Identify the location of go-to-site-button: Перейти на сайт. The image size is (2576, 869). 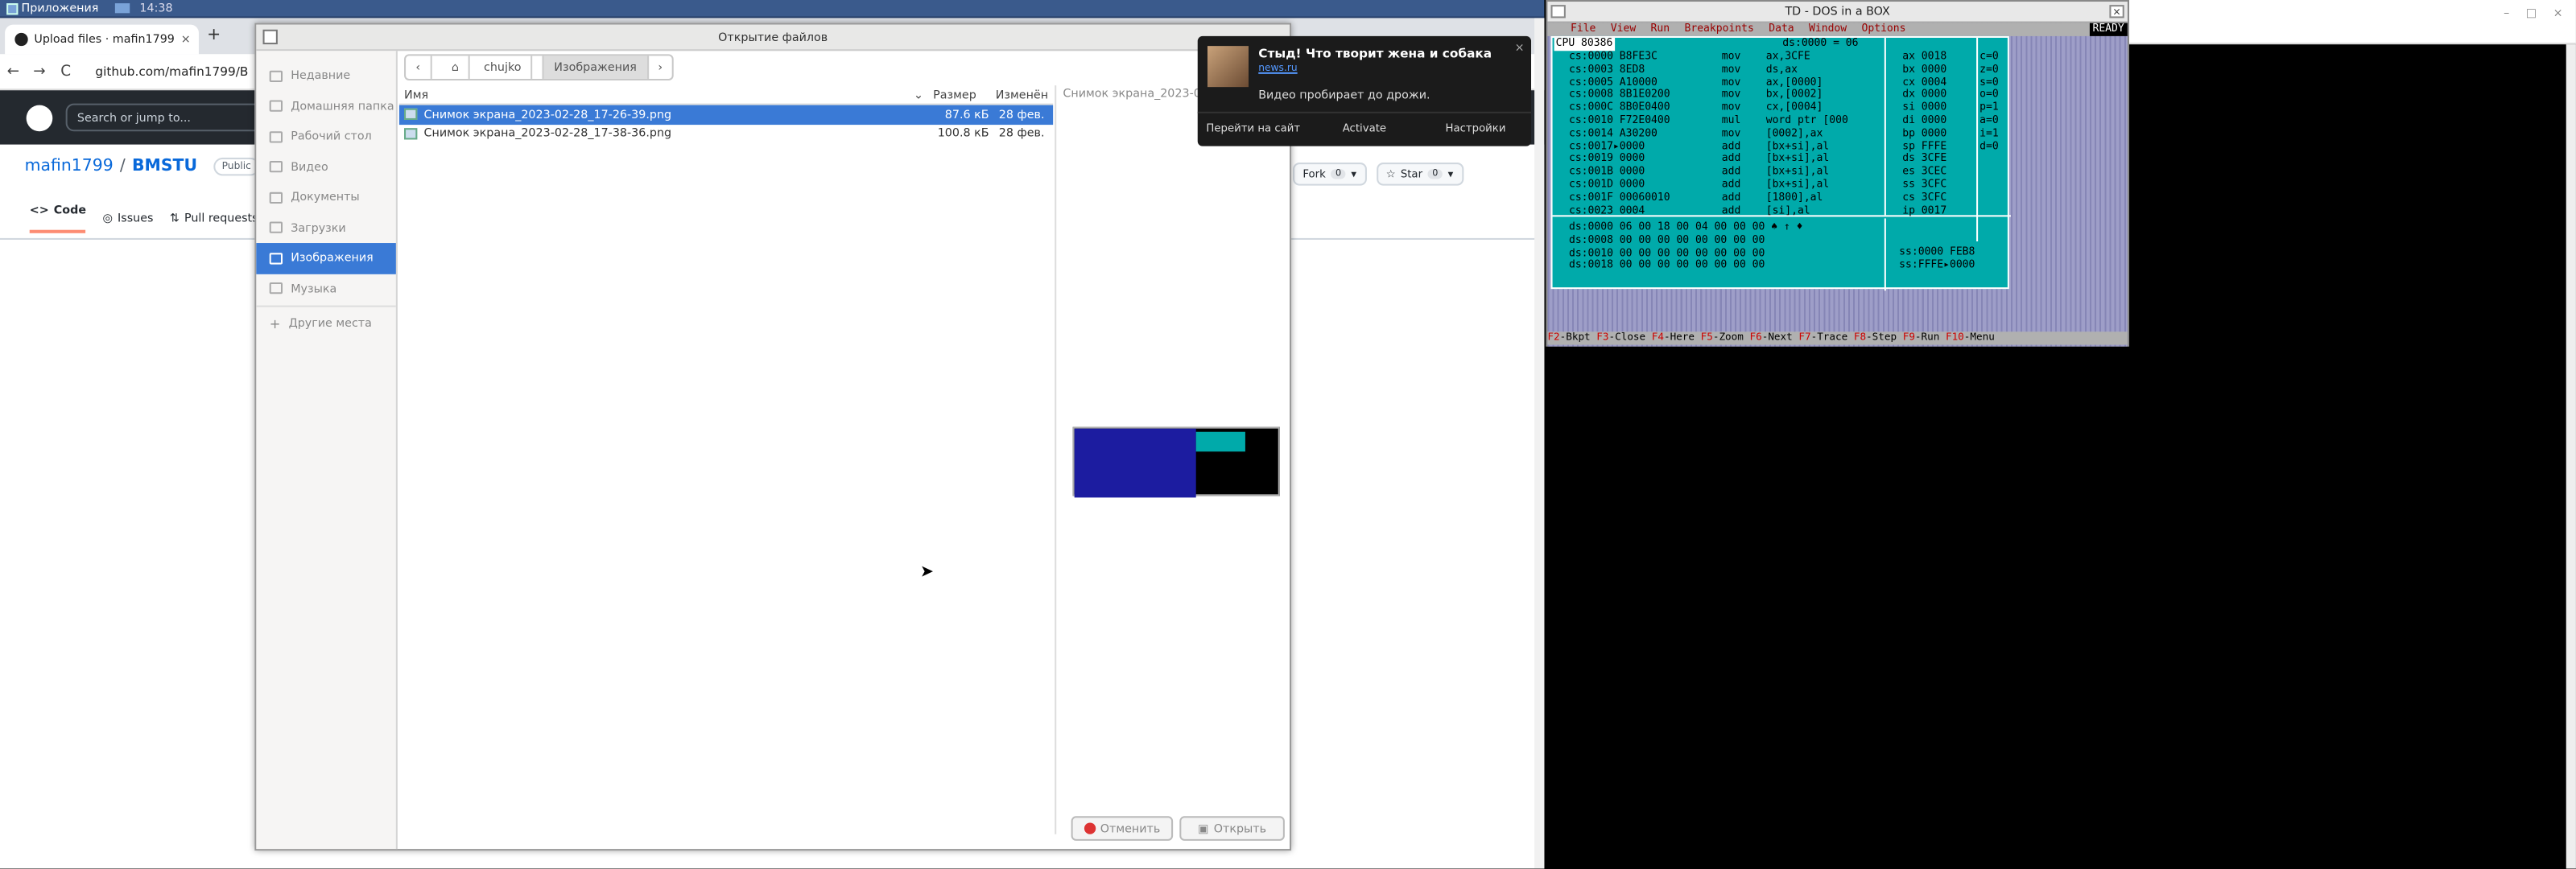
(1253, 127).